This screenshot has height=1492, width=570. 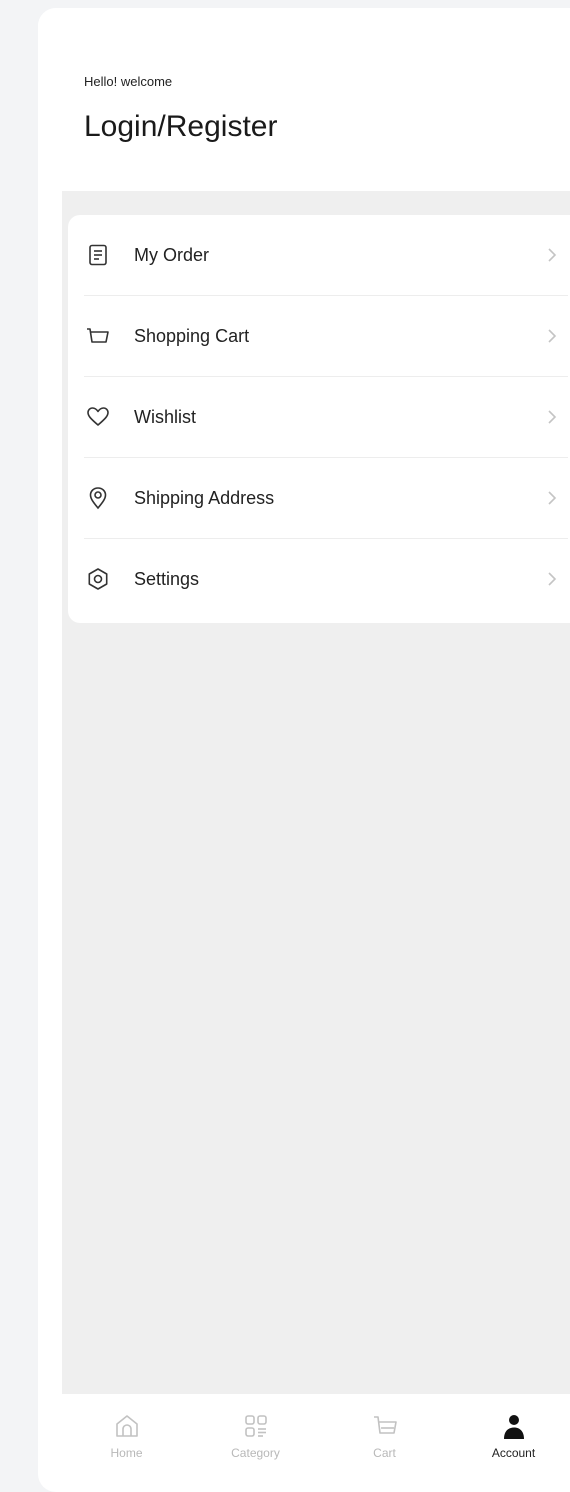 I want to click on tab-category: Category, so click(x=255, y=1443).